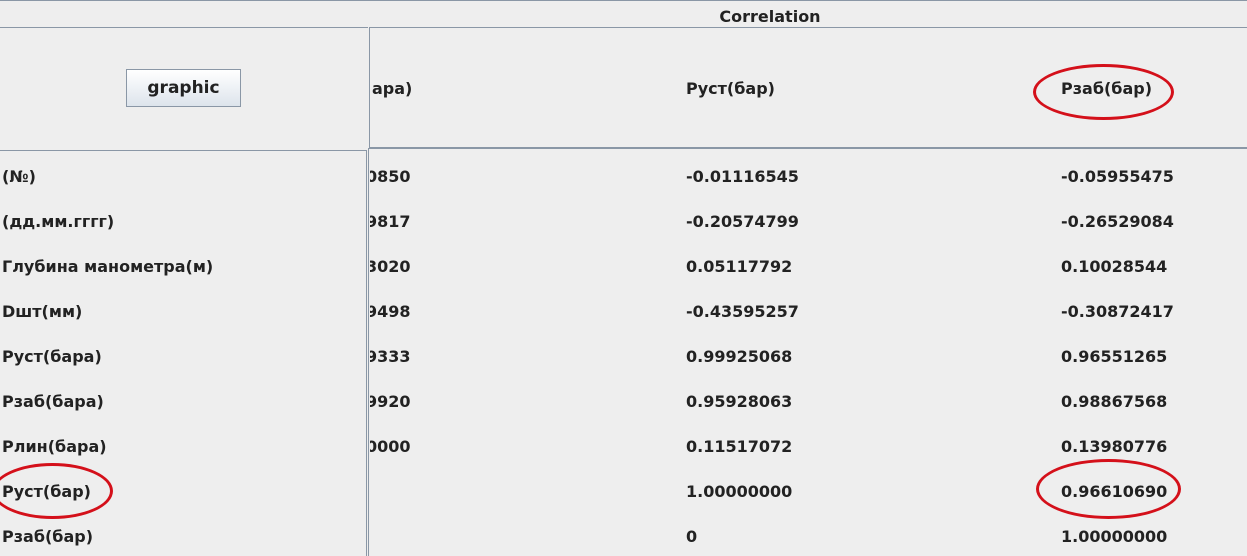  Describe the element at coordinates (742, 176) in the screenshot. I see `table-cell: -0.01116545` at that location.